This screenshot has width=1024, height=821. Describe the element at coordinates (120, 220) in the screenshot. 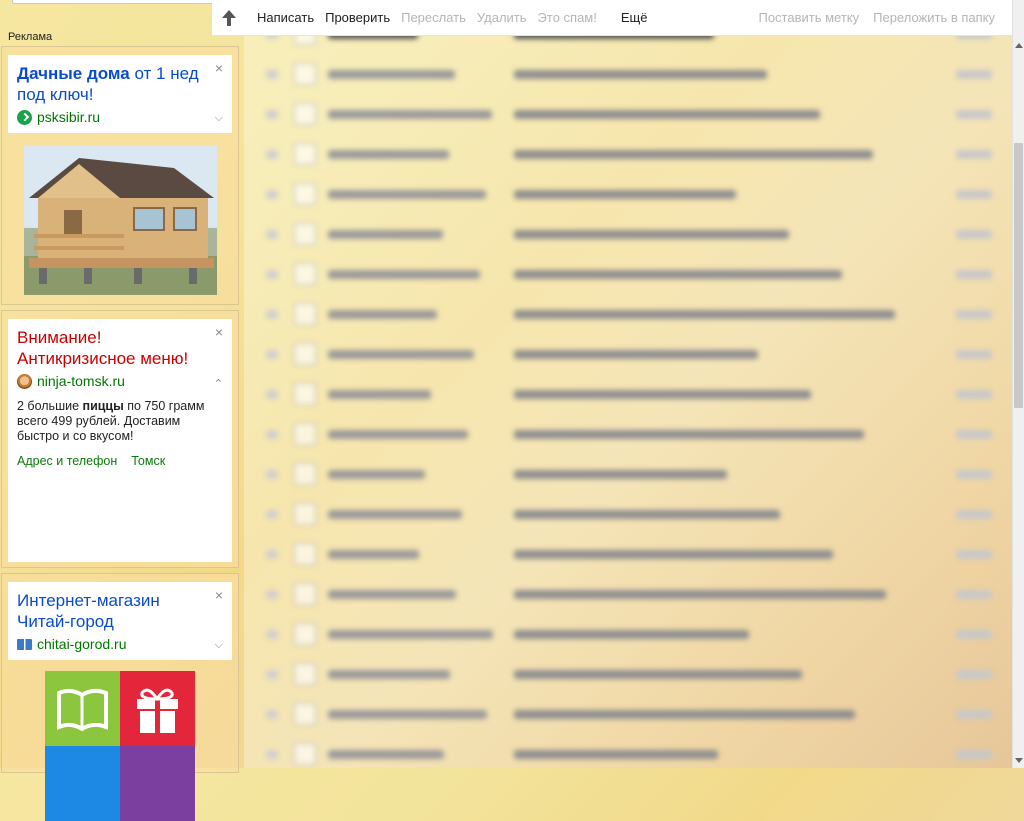

I see `house-image` at that location.